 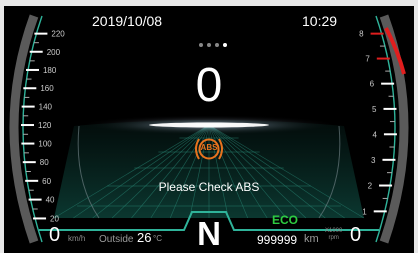 What do you see at coordinates (209, 233) in the screenshot?
I see `gear-indicator: N` at bounding box center [209, 233].